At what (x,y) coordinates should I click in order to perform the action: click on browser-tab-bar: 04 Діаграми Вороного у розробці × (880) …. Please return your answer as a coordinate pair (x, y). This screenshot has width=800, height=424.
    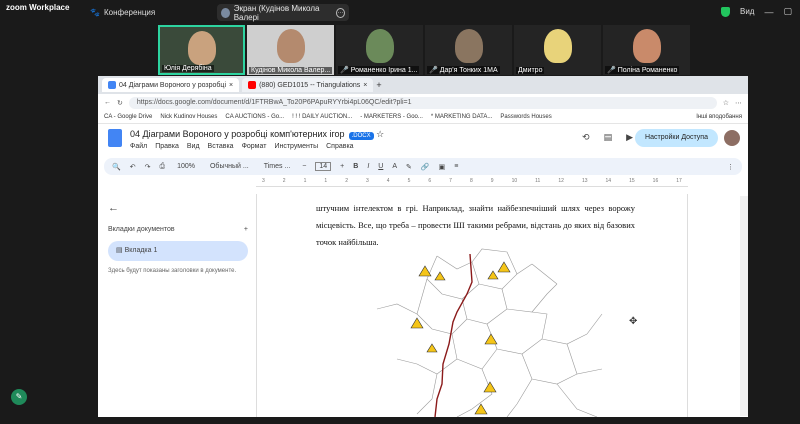
    Looking at the image, I should click on (423, 85).